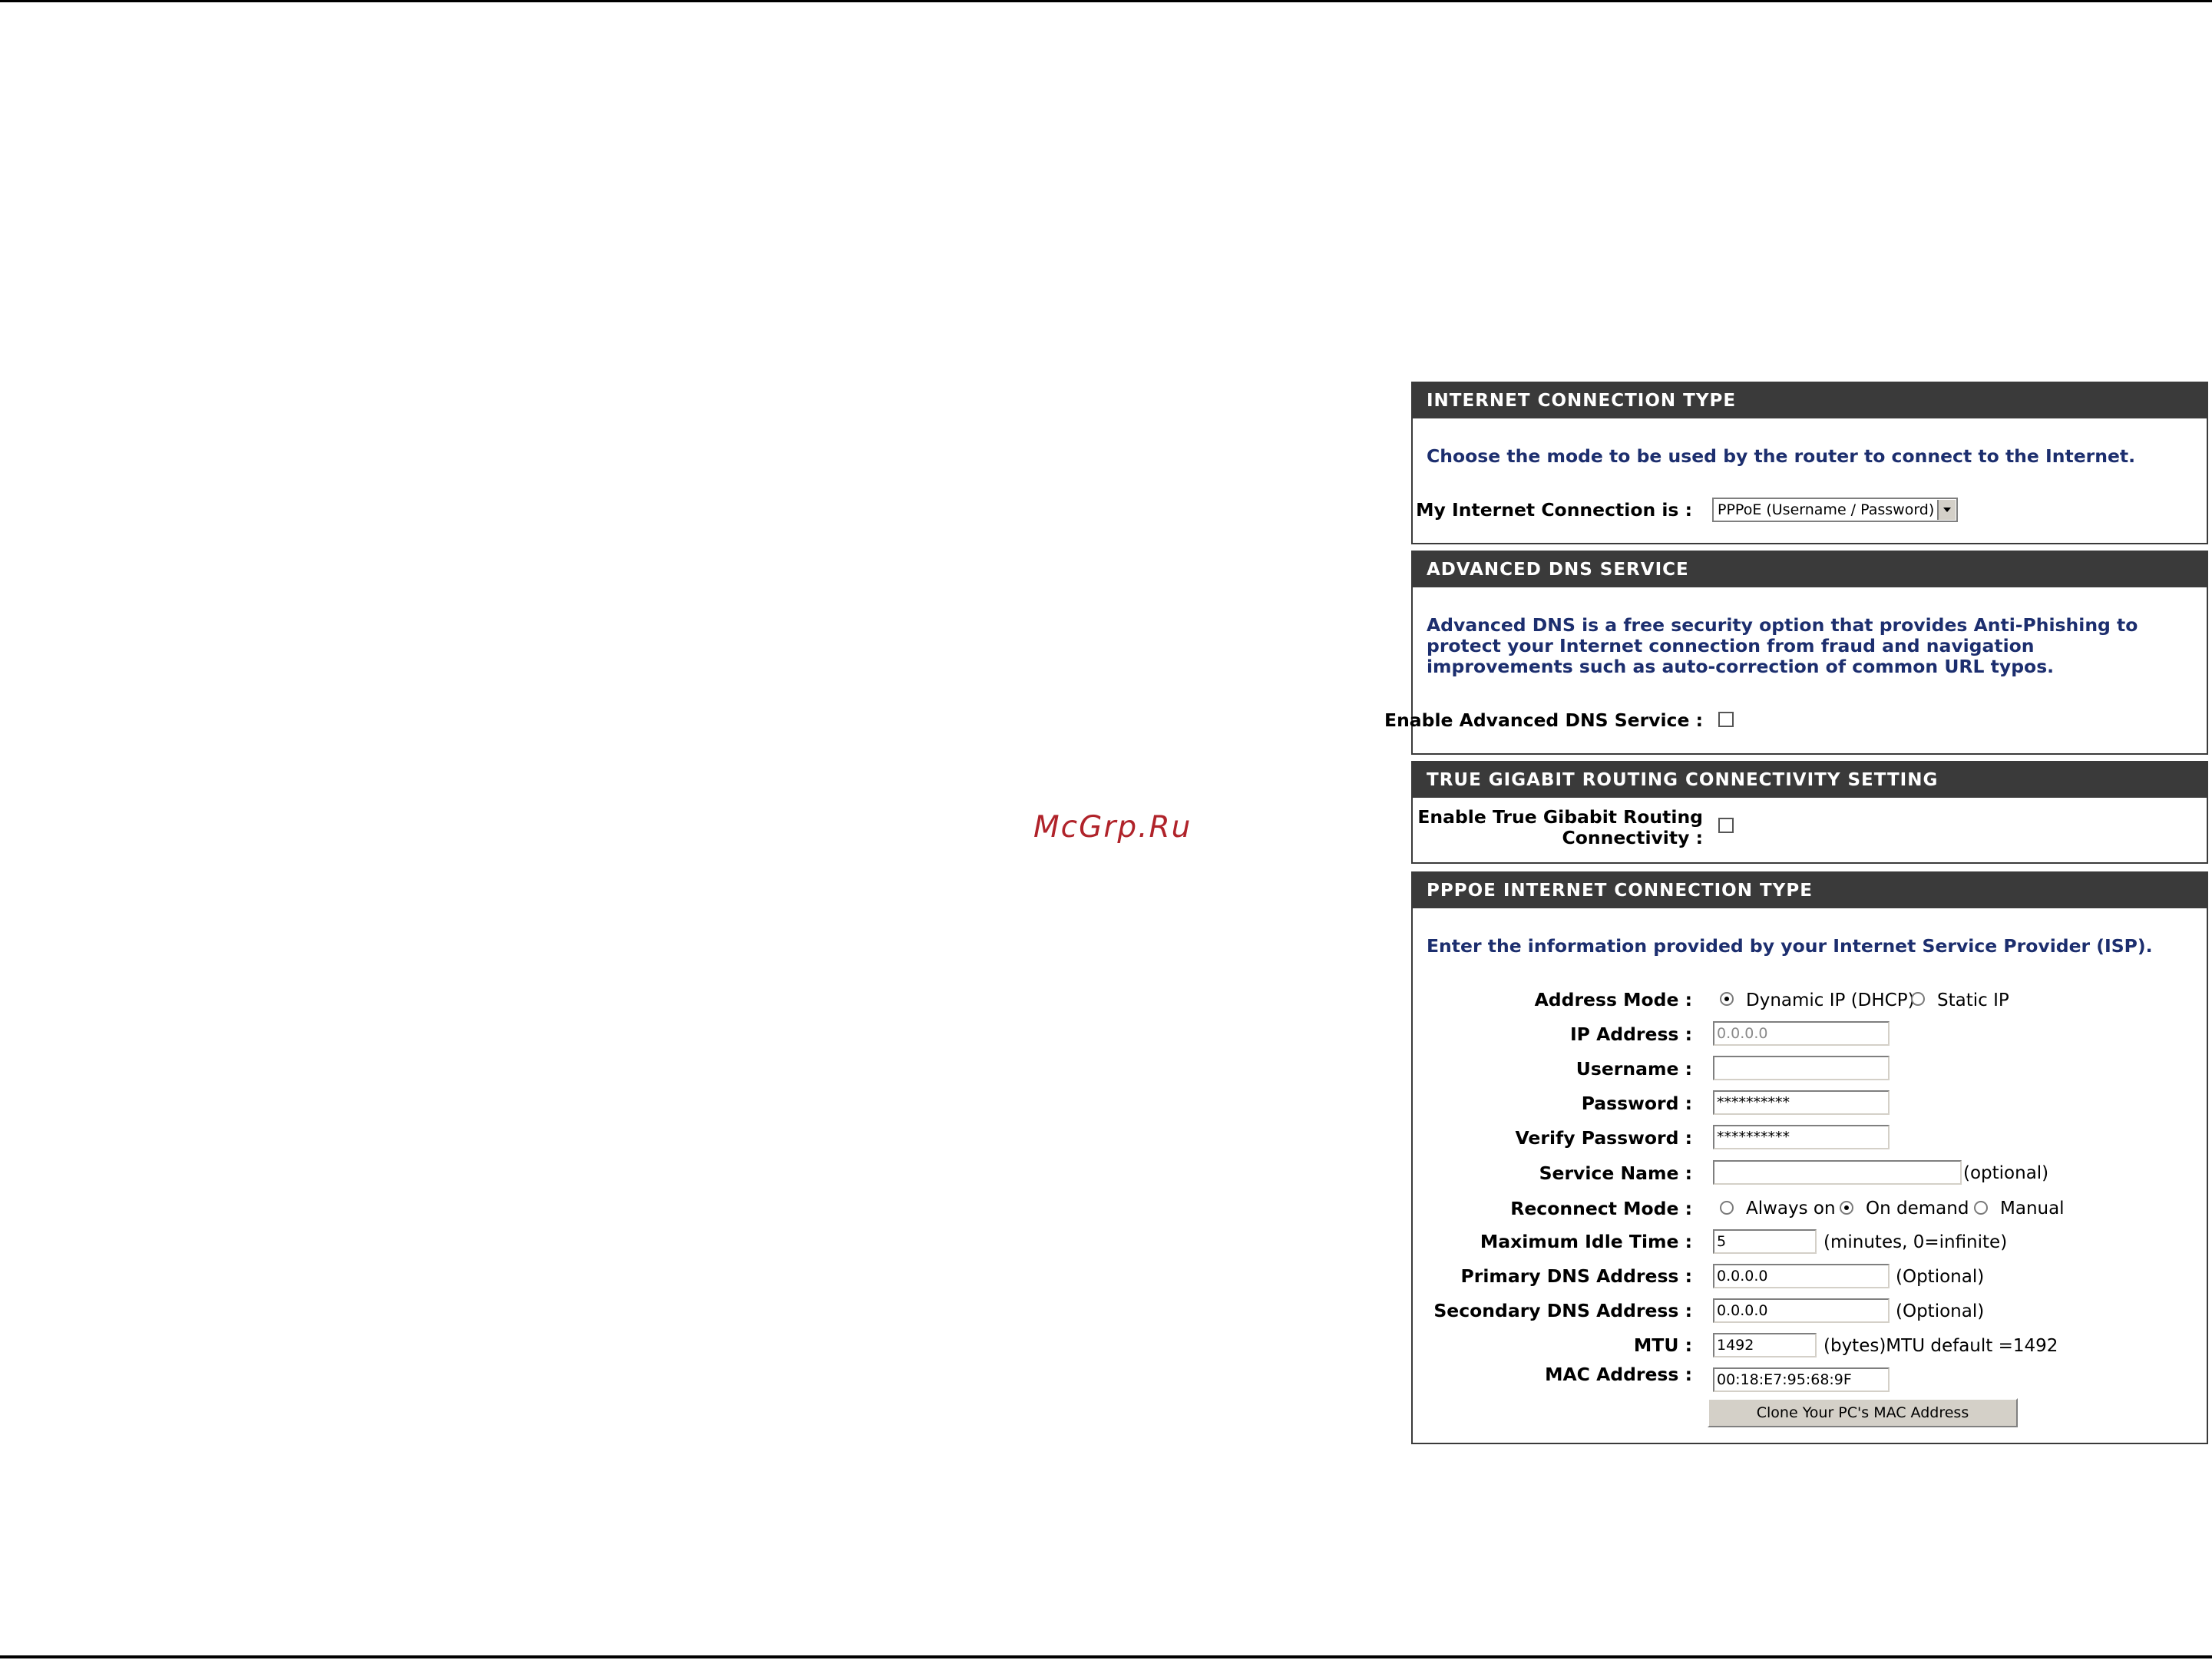 The image size is (2212, 1660). I want to click on clone-mac-address-button: Clone Your PC's MAC Address, so click(1863, 1412).